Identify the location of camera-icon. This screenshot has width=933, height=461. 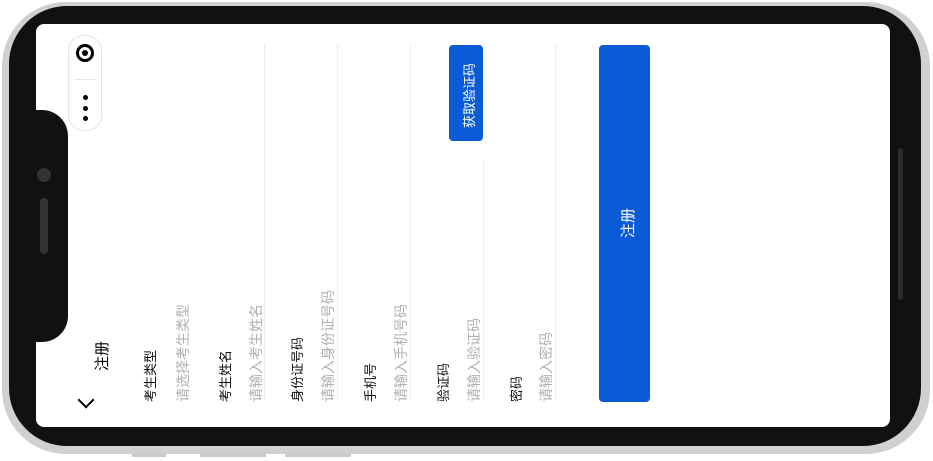
(44, 175).